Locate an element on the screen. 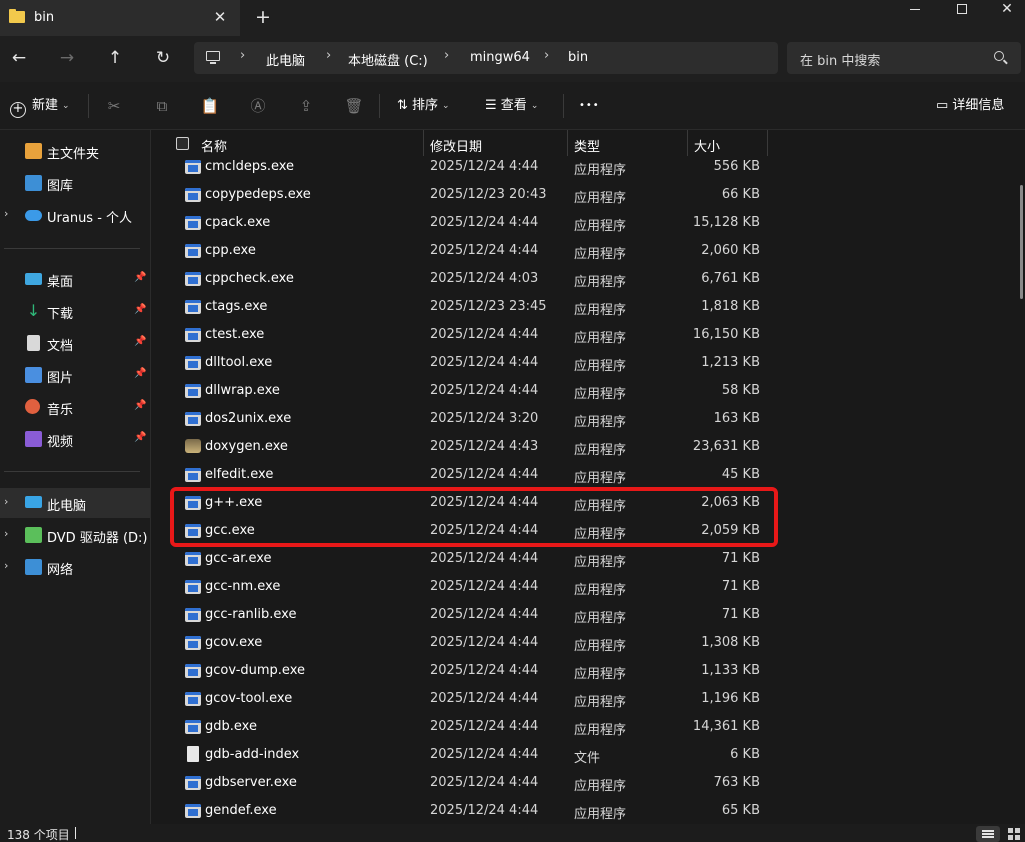 The image size is (1025, 842). column-header-type: 类型 is located at coordinates (587, 145).